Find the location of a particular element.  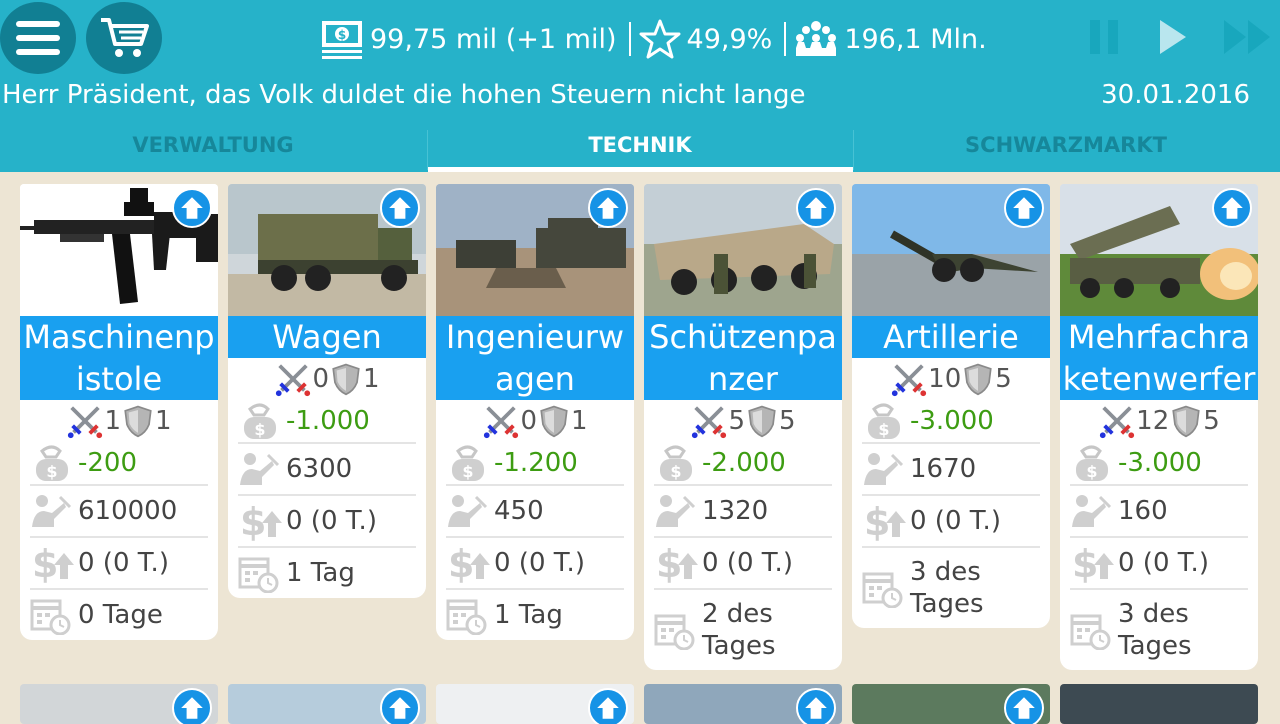

pause-icon is located at coordinates (1104, 37).